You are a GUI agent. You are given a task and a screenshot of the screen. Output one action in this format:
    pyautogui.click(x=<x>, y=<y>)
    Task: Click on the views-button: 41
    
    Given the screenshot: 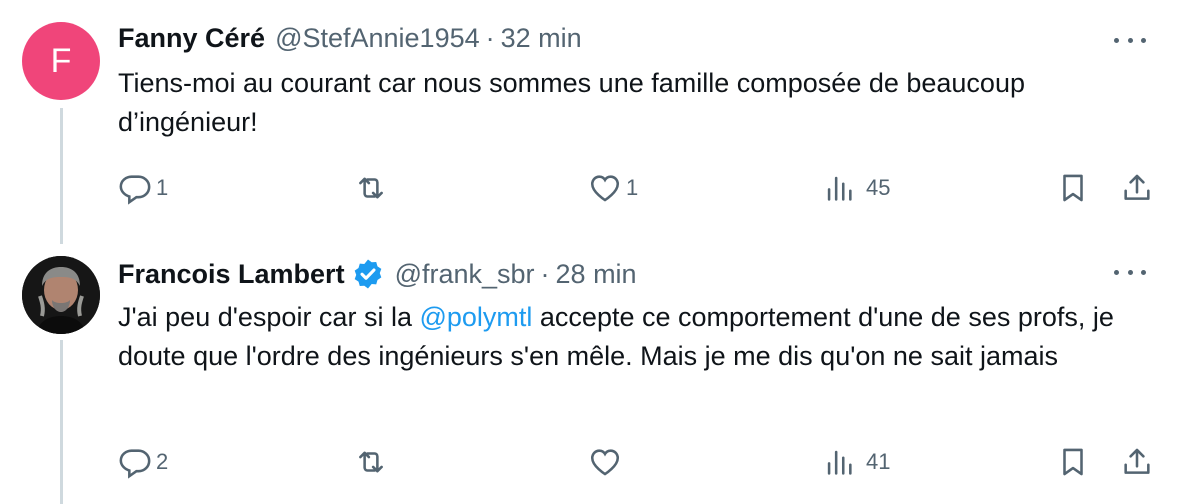 What is the action you would take?
    pyautogui.click(x=856, y=462)
    